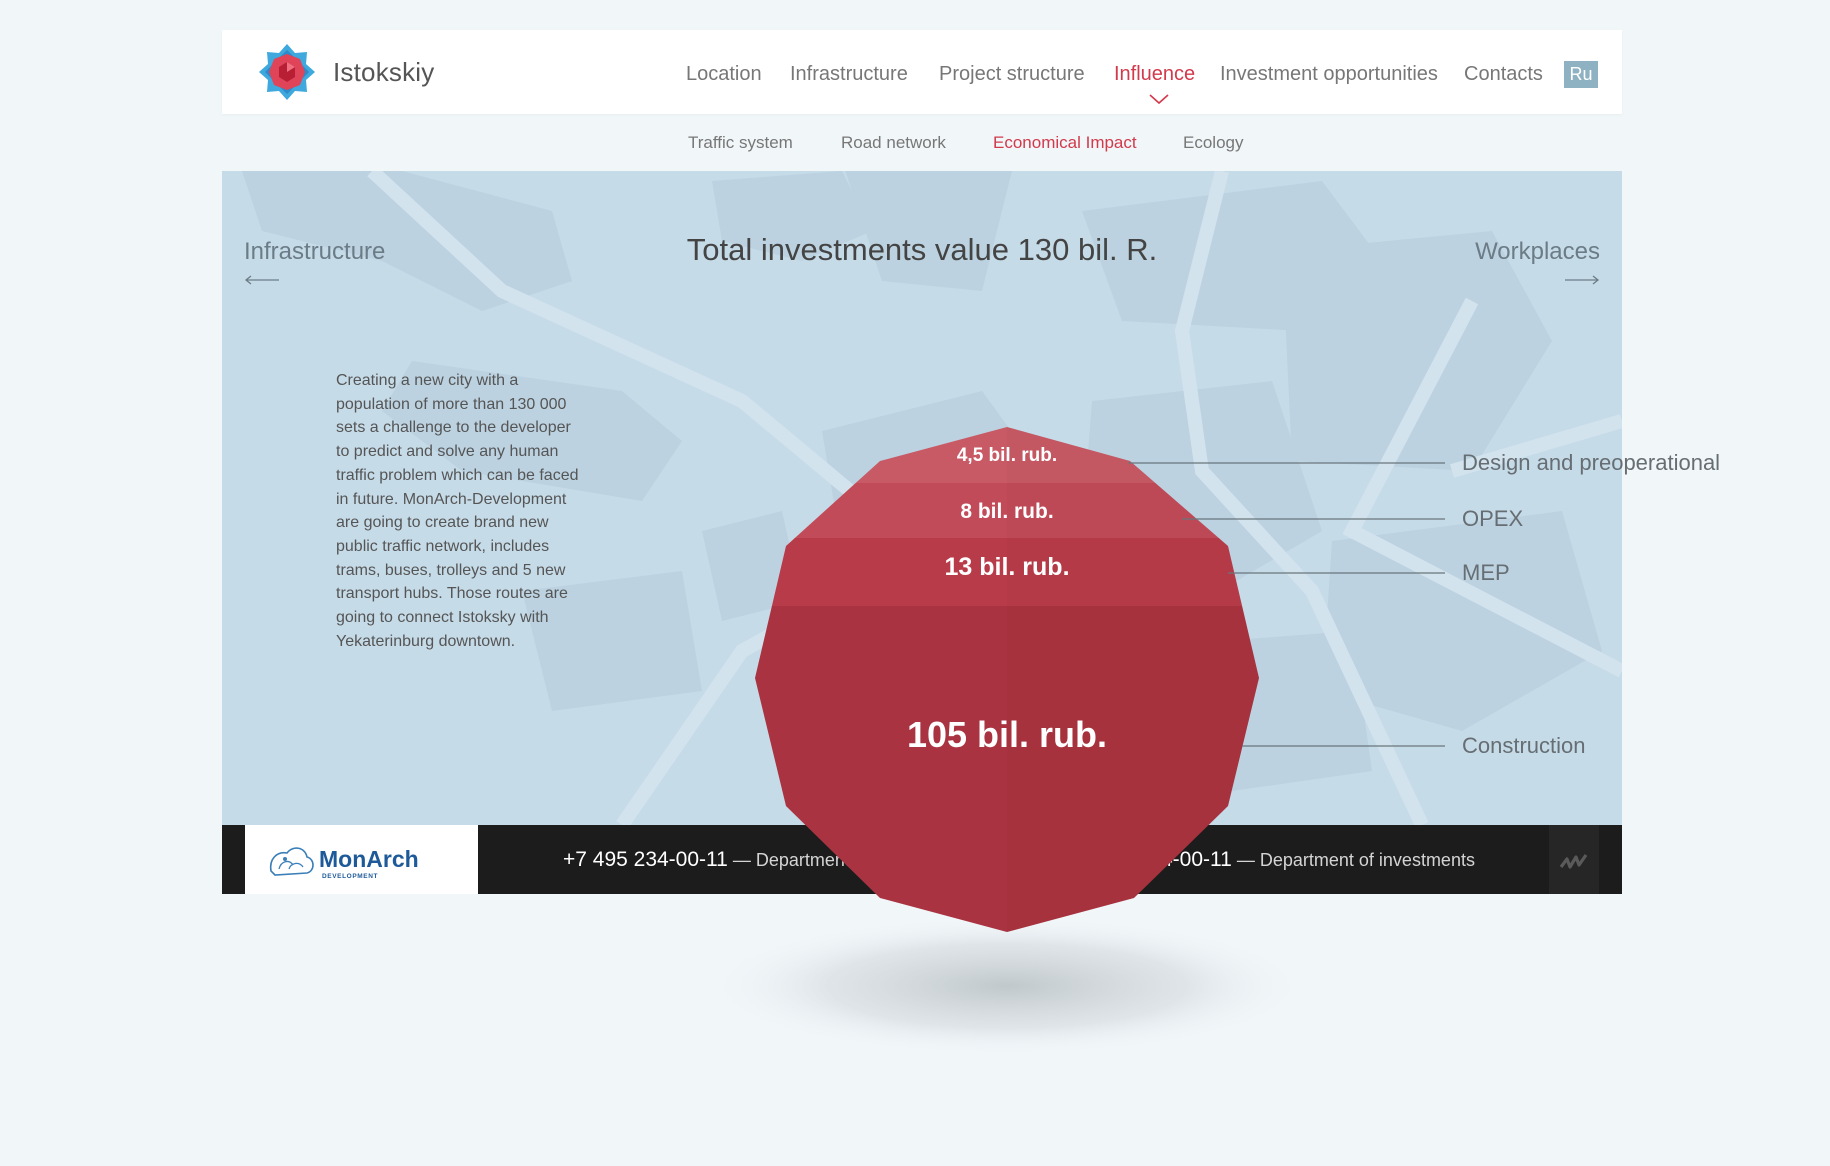 The height and width of the screenshot is (1166, 1830). Describe the element at coordinates (369, 859) in the screenshot. I see `monarch-logo-name: MonArch` at that location.